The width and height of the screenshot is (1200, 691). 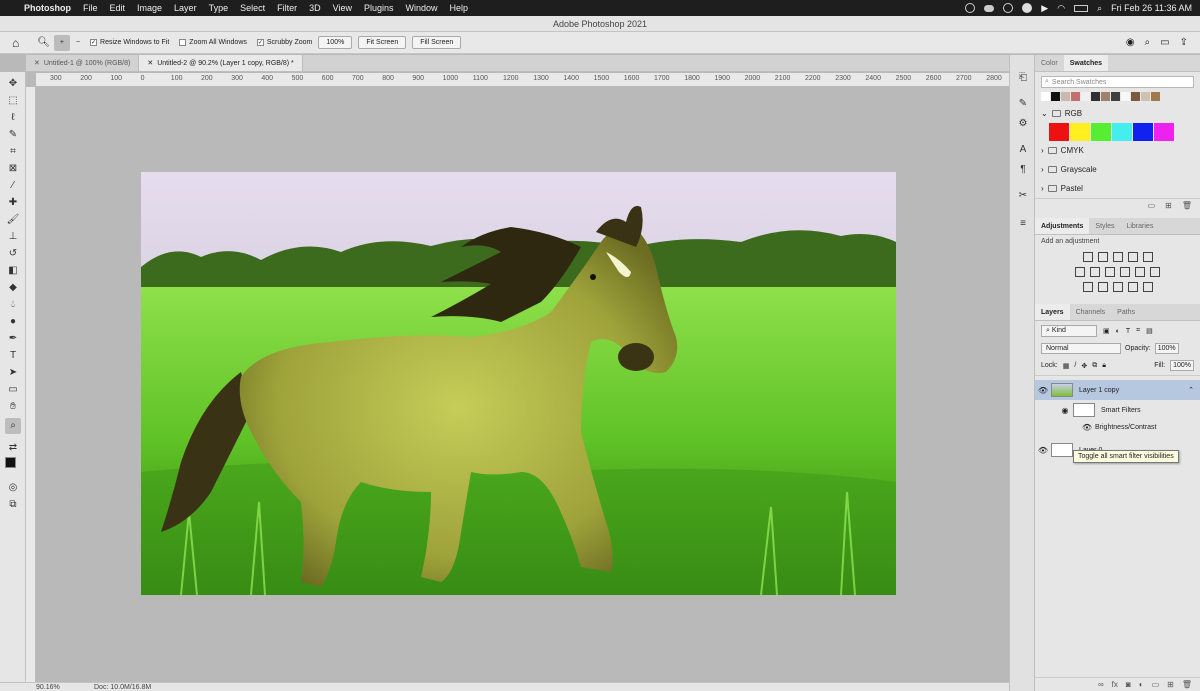 I want to click on marquee-tool-icon: ⬚, so click(x=13, y=101).